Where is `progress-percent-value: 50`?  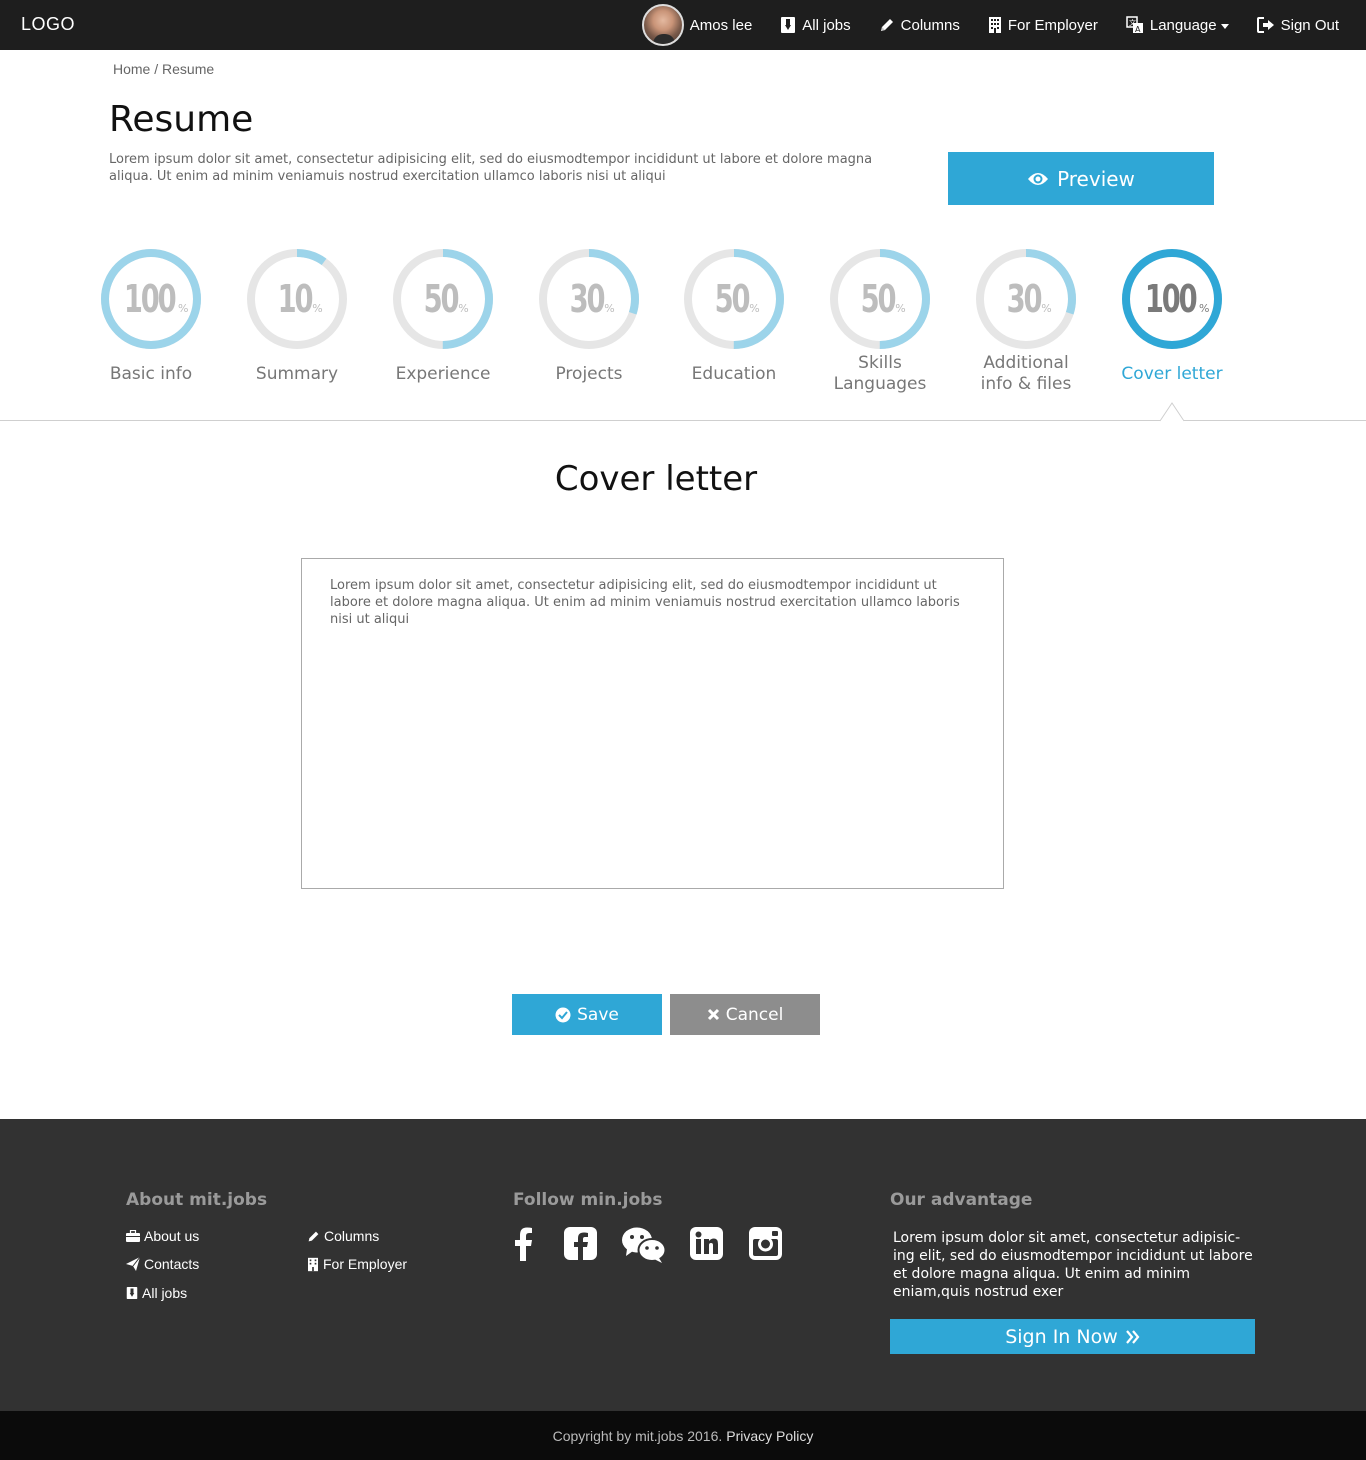
progress-percent-value: 50 is located at coordinates (878, 299).